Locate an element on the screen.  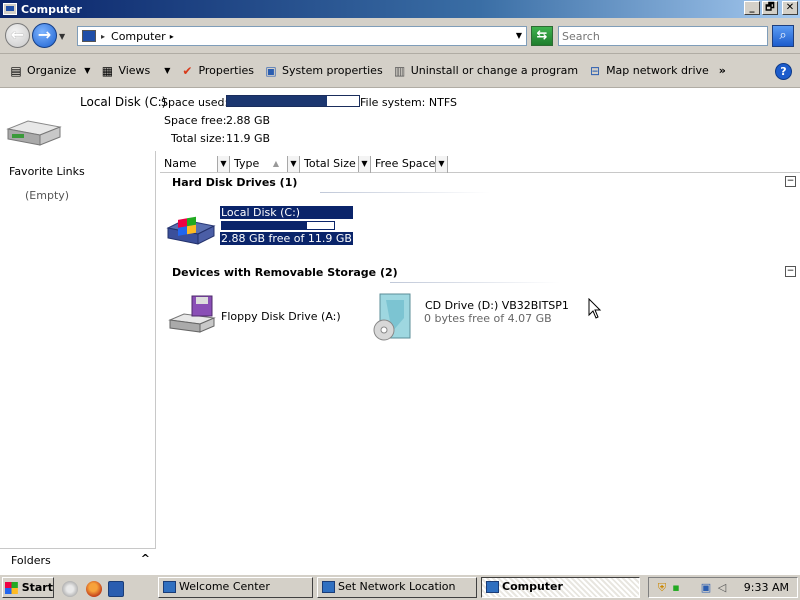
drive-tile-floppy: Floppy Disk Drive (A:) is located at coordinates (254, 314).